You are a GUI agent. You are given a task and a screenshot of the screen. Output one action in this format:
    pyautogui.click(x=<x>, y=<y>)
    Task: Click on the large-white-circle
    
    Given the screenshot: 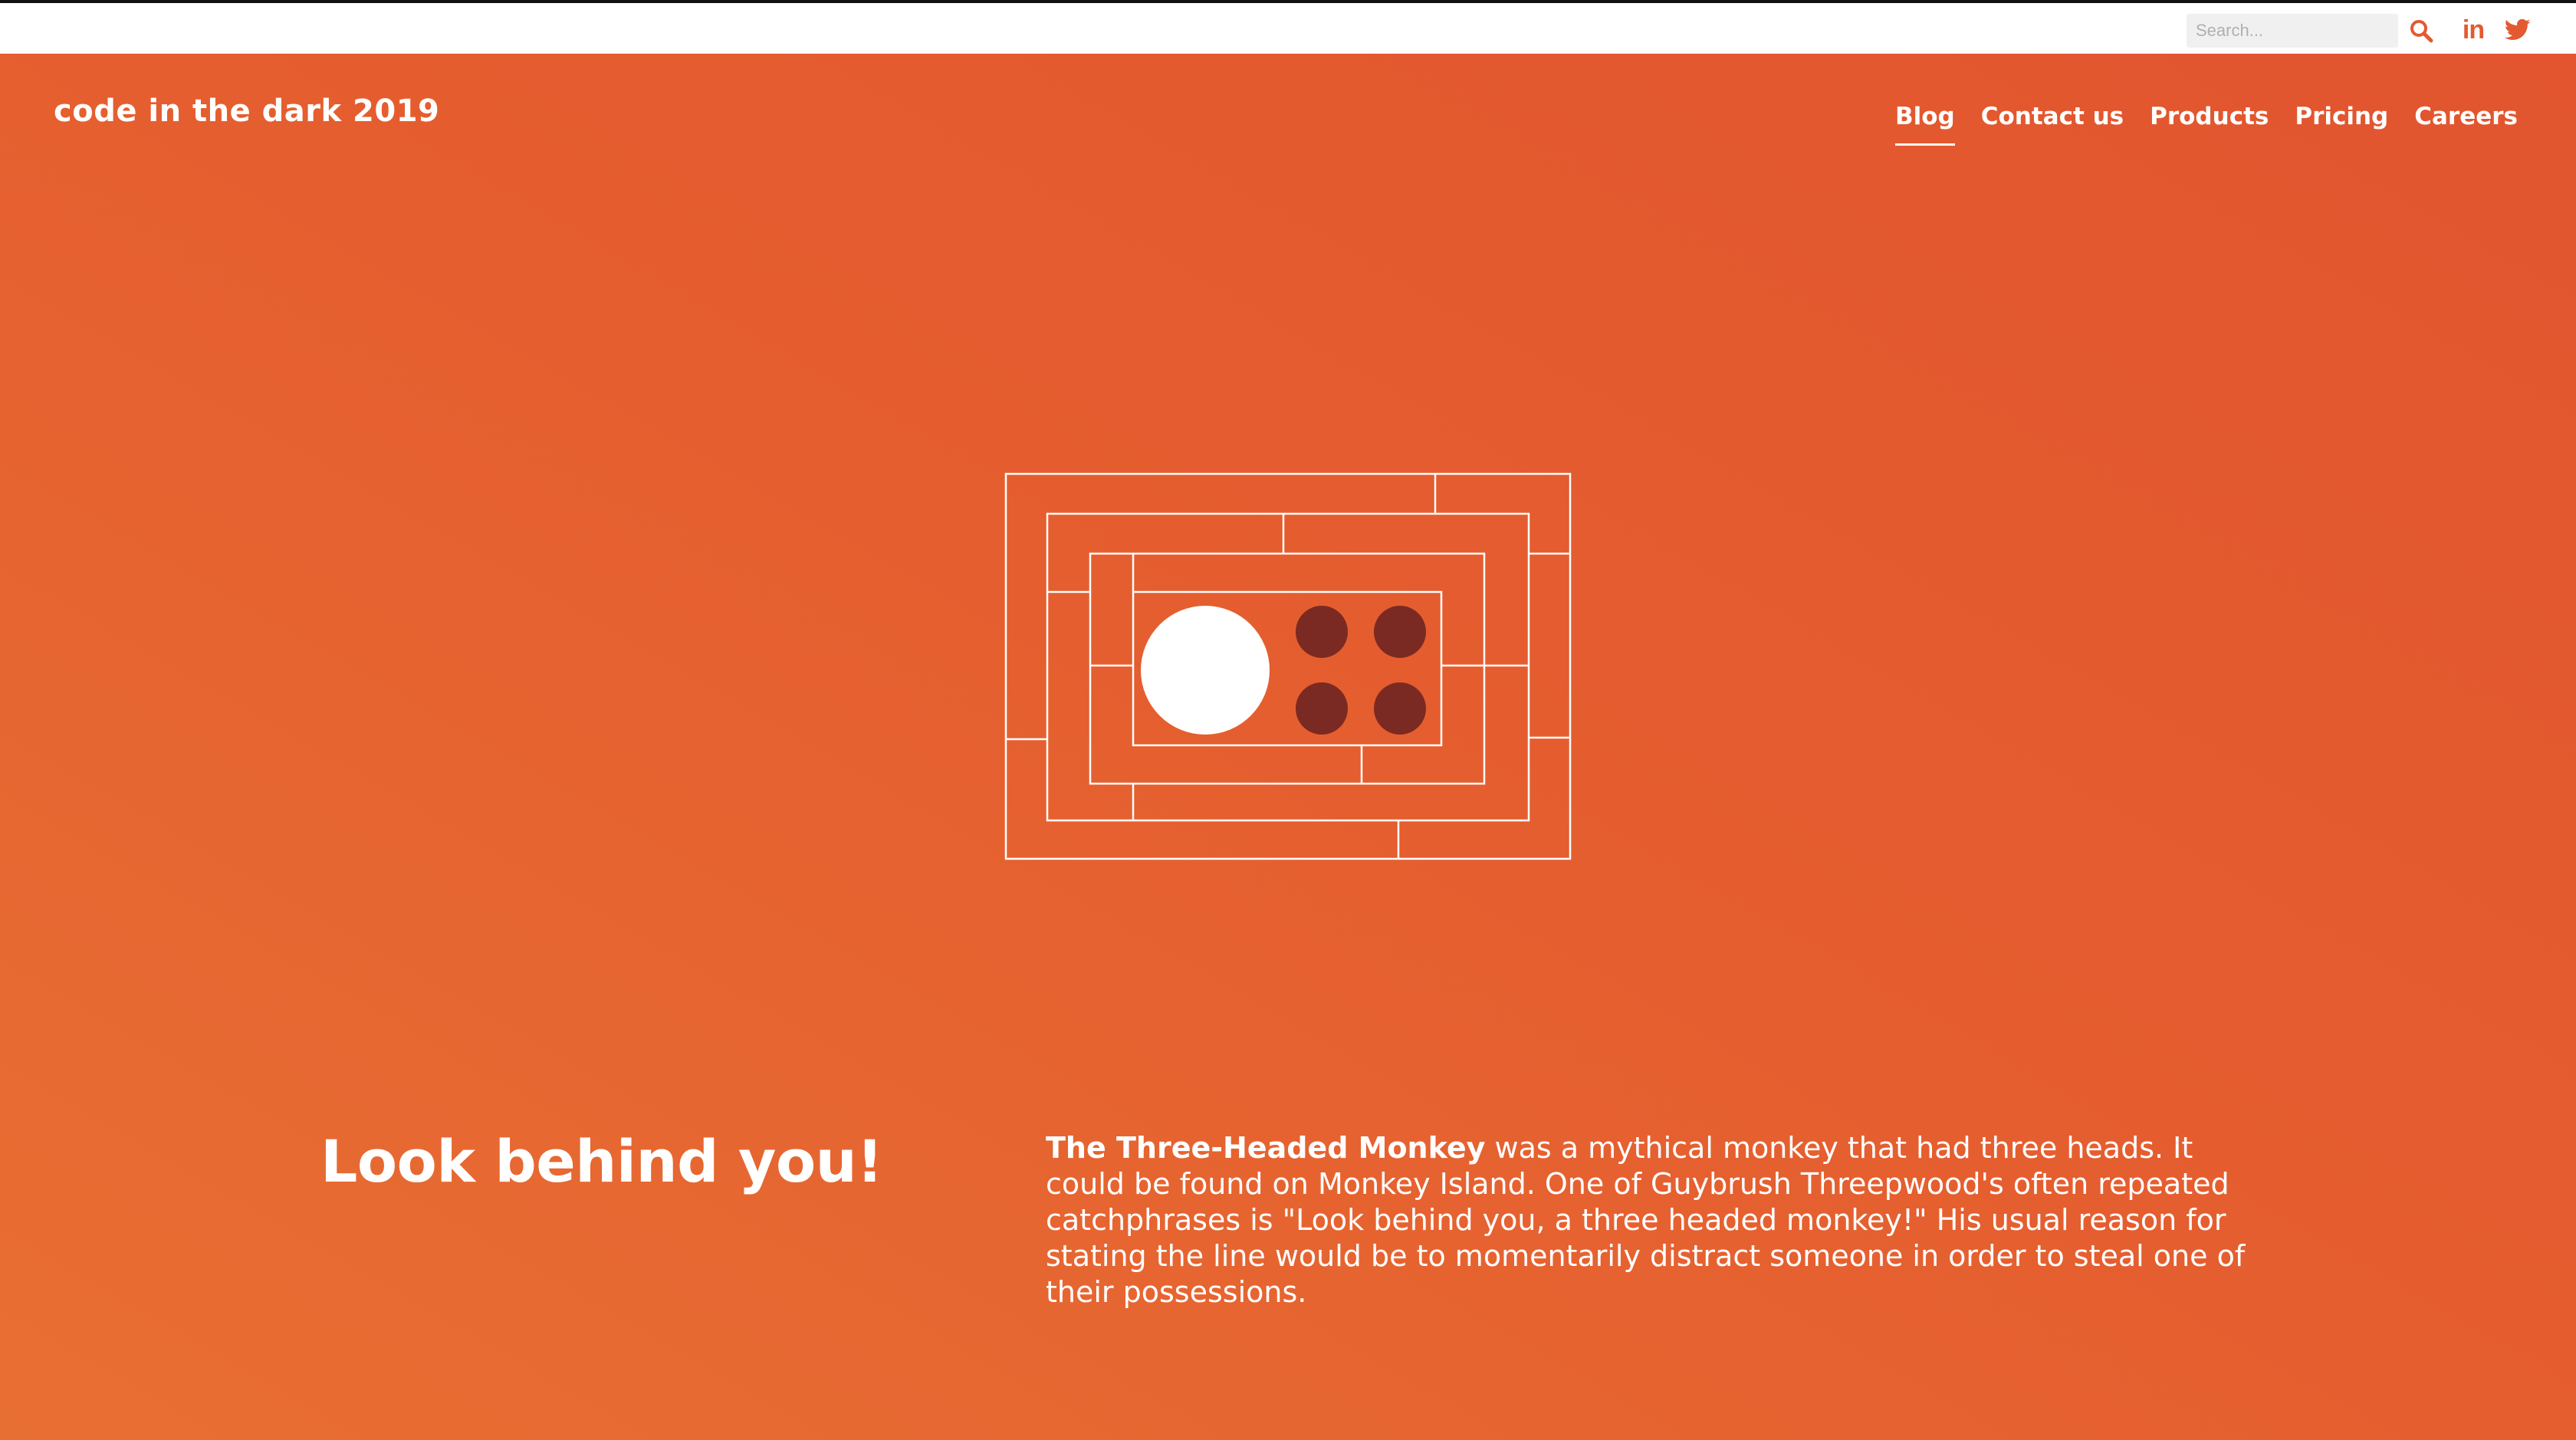 What is the action you would take?
    pyautogui.click(x=1205, y=670)
    